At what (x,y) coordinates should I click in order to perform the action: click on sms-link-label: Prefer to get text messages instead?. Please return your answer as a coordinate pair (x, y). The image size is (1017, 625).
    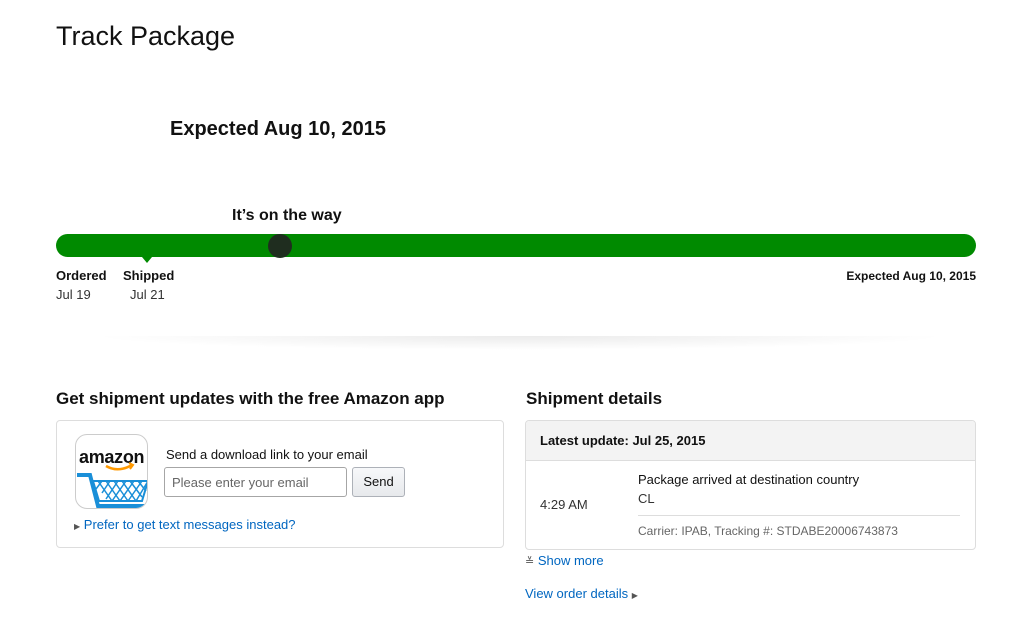
    Looking at the image, I should click on (189, 524).